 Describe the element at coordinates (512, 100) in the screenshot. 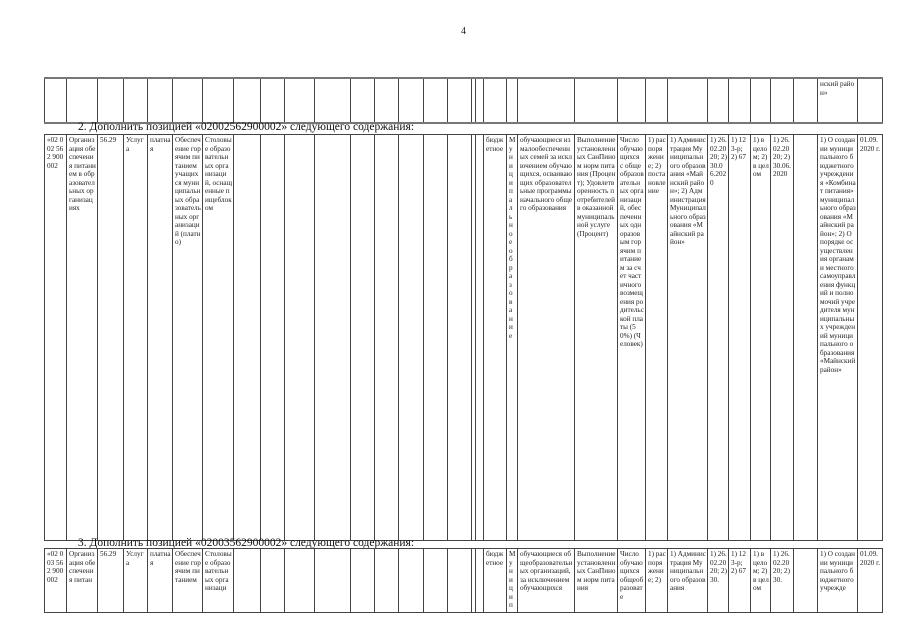

I see `cell-level` at that location.